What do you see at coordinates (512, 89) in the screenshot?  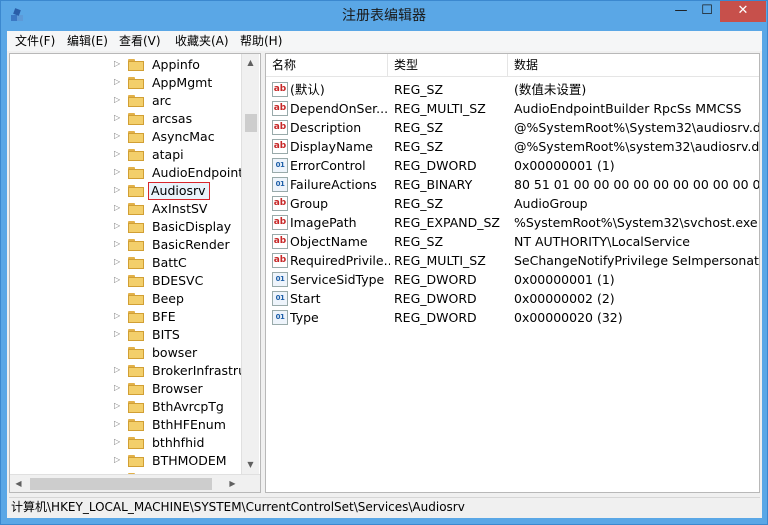 I see `value-row: ab (默认) REG_SZ (数值未设置)` at bounding box center [512, 89].